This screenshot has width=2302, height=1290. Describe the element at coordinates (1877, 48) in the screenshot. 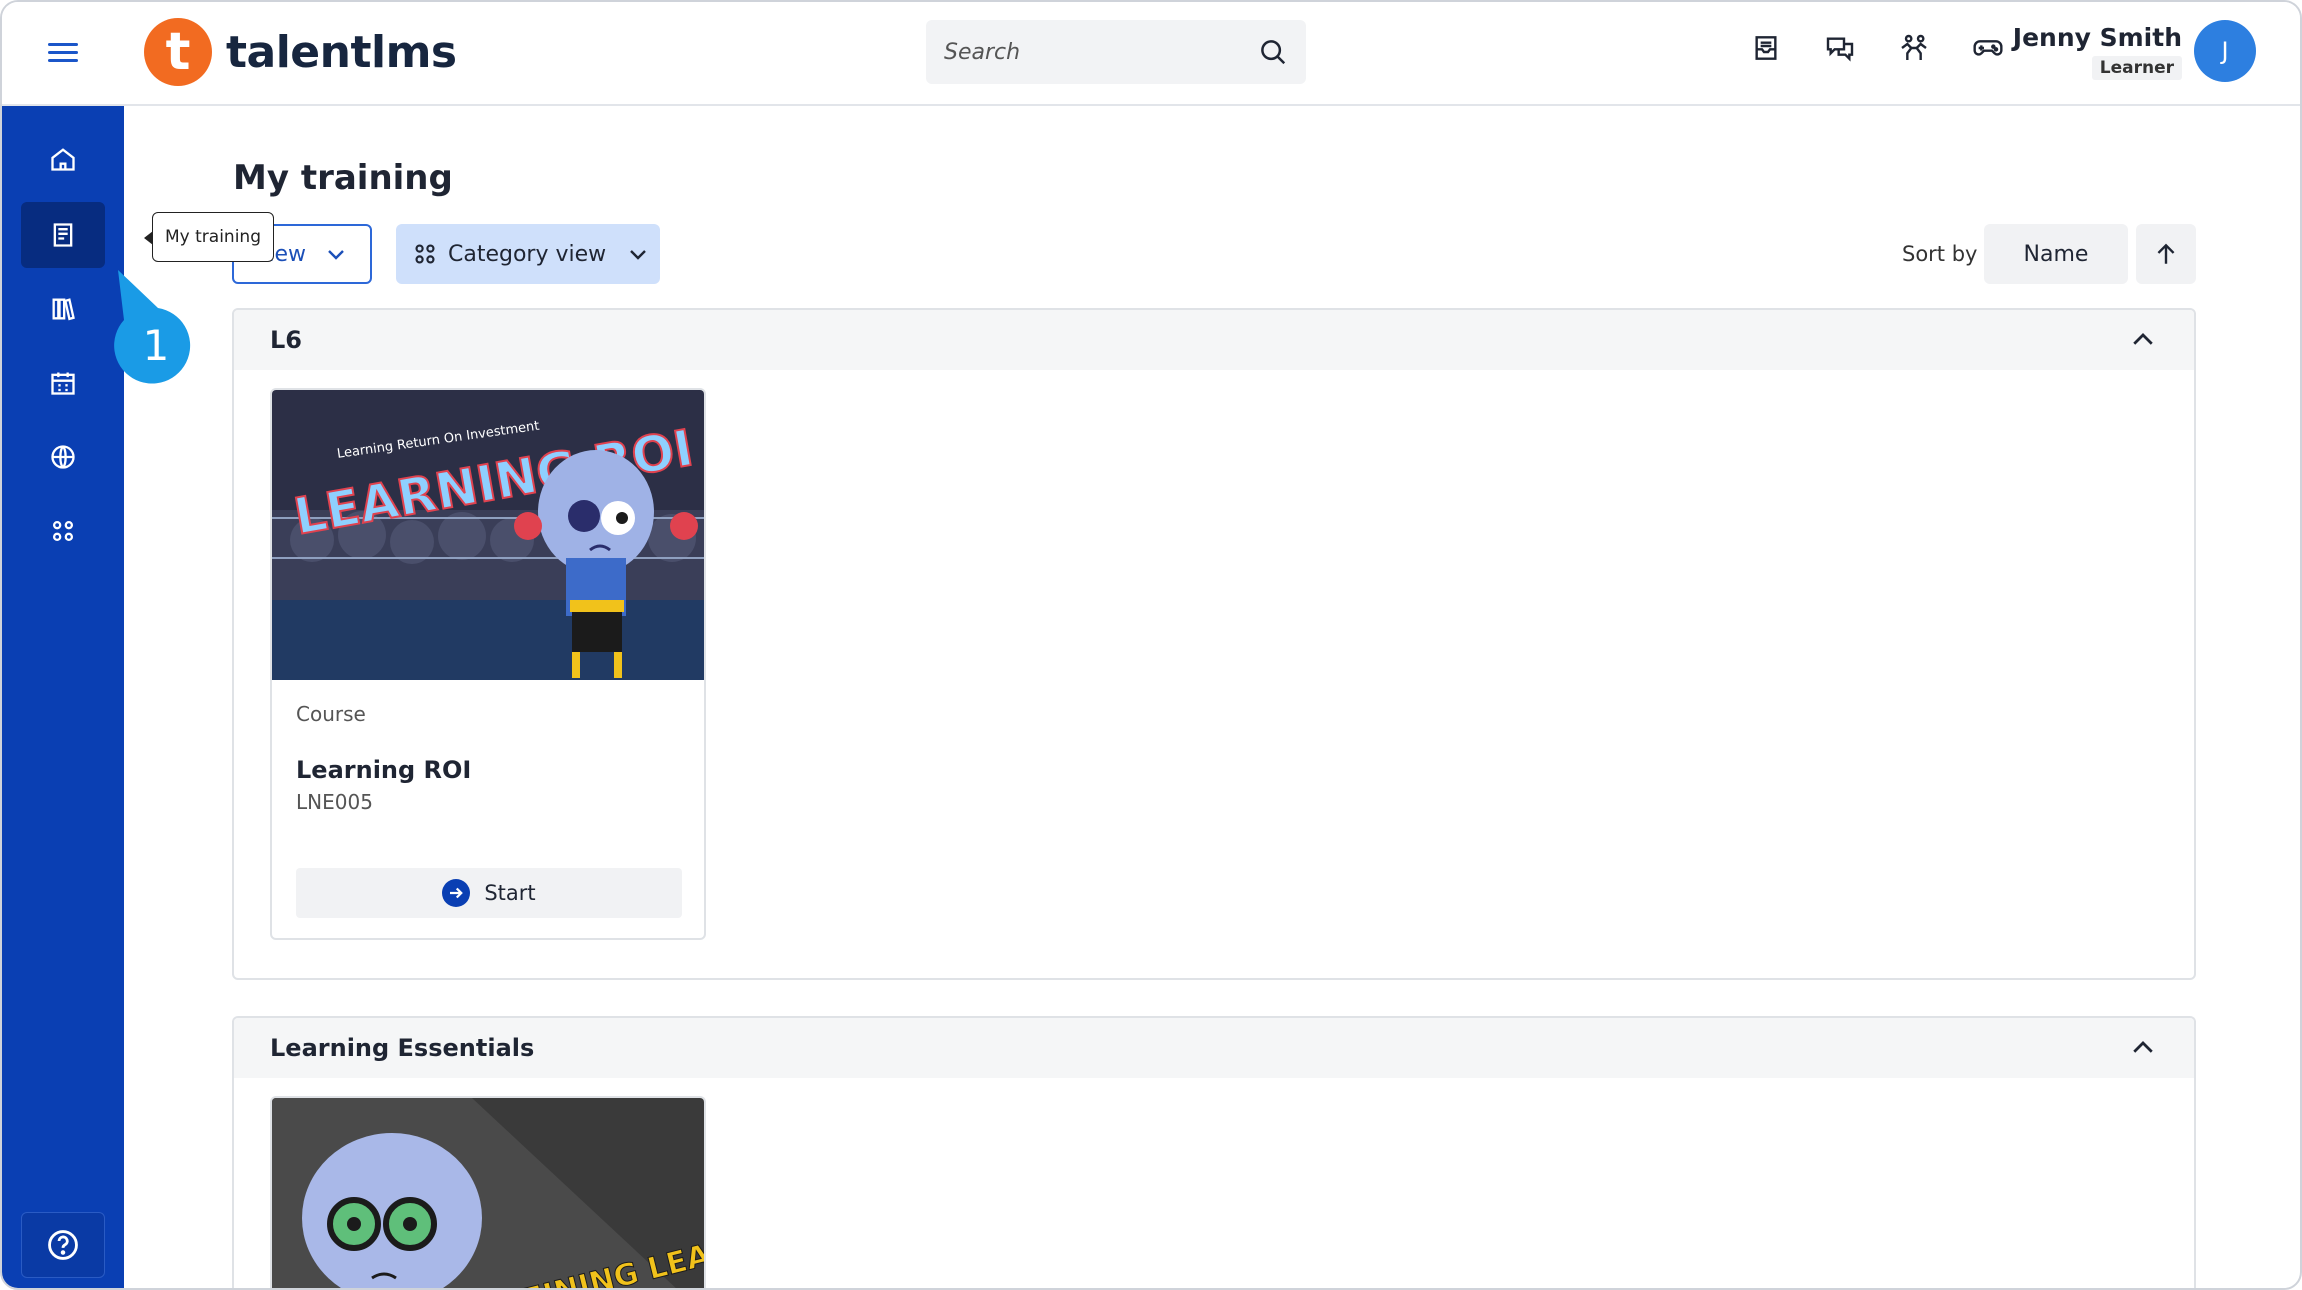

I see `top-actions` at that location.